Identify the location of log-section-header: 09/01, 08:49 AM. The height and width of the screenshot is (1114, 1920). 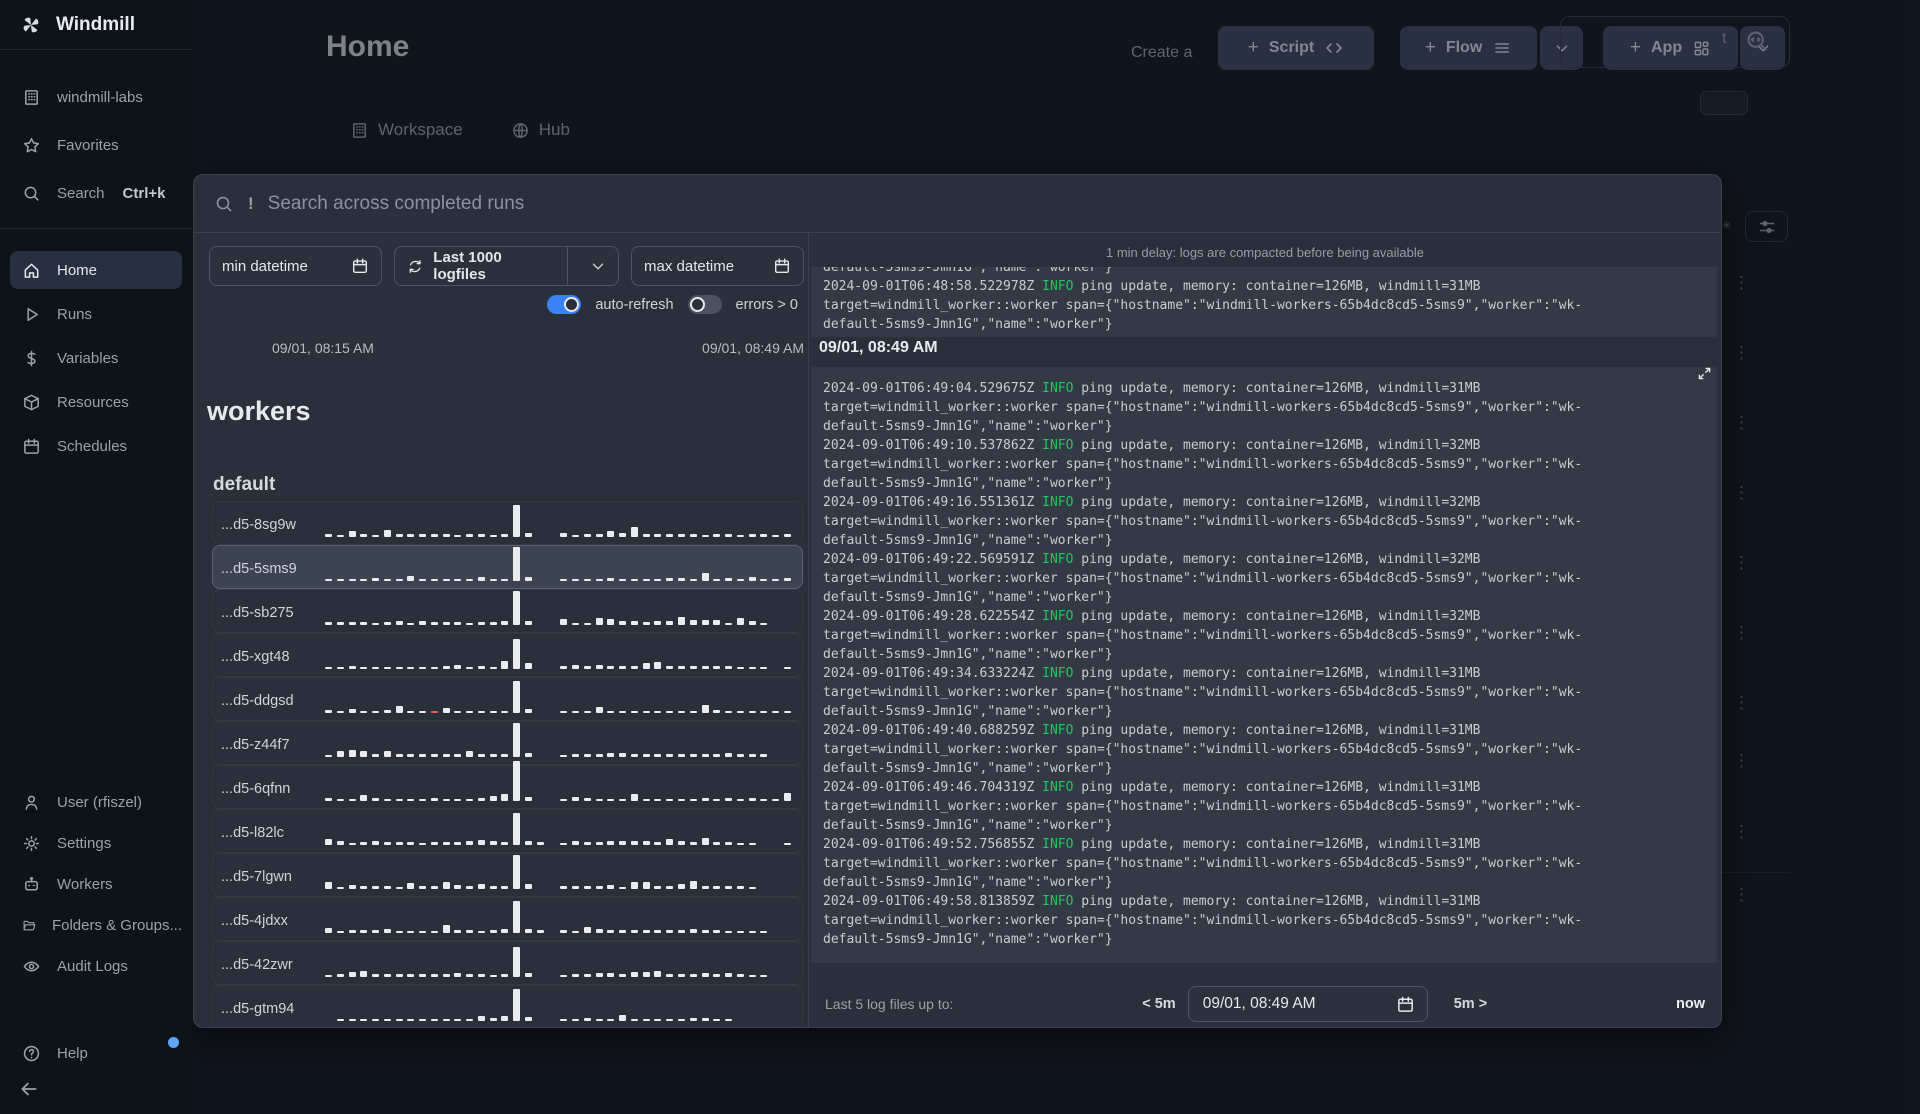
(878, 347).